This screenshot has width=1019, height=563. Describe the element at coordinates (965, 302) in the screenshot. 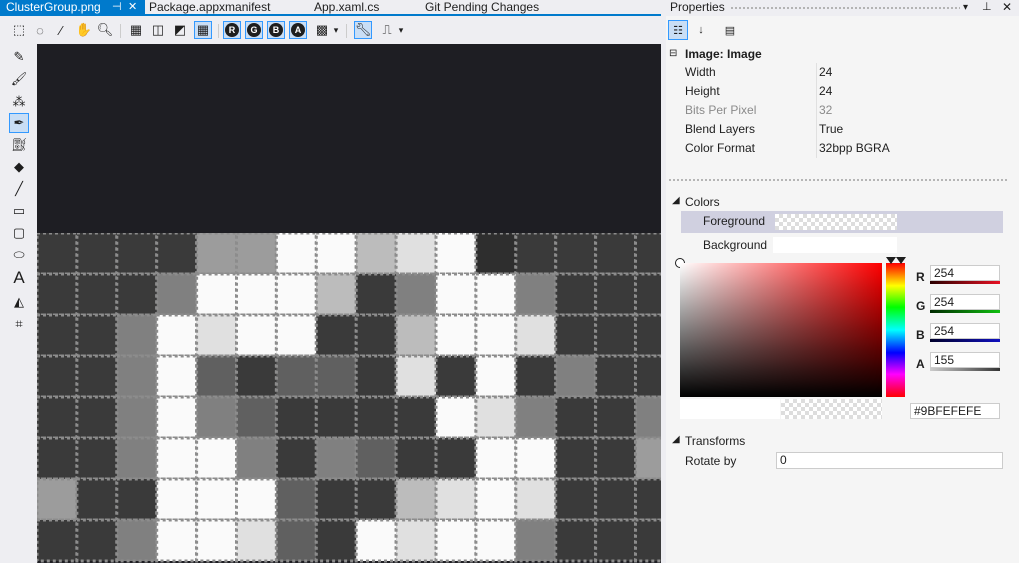

I see `green-value-field: 254` at that location.